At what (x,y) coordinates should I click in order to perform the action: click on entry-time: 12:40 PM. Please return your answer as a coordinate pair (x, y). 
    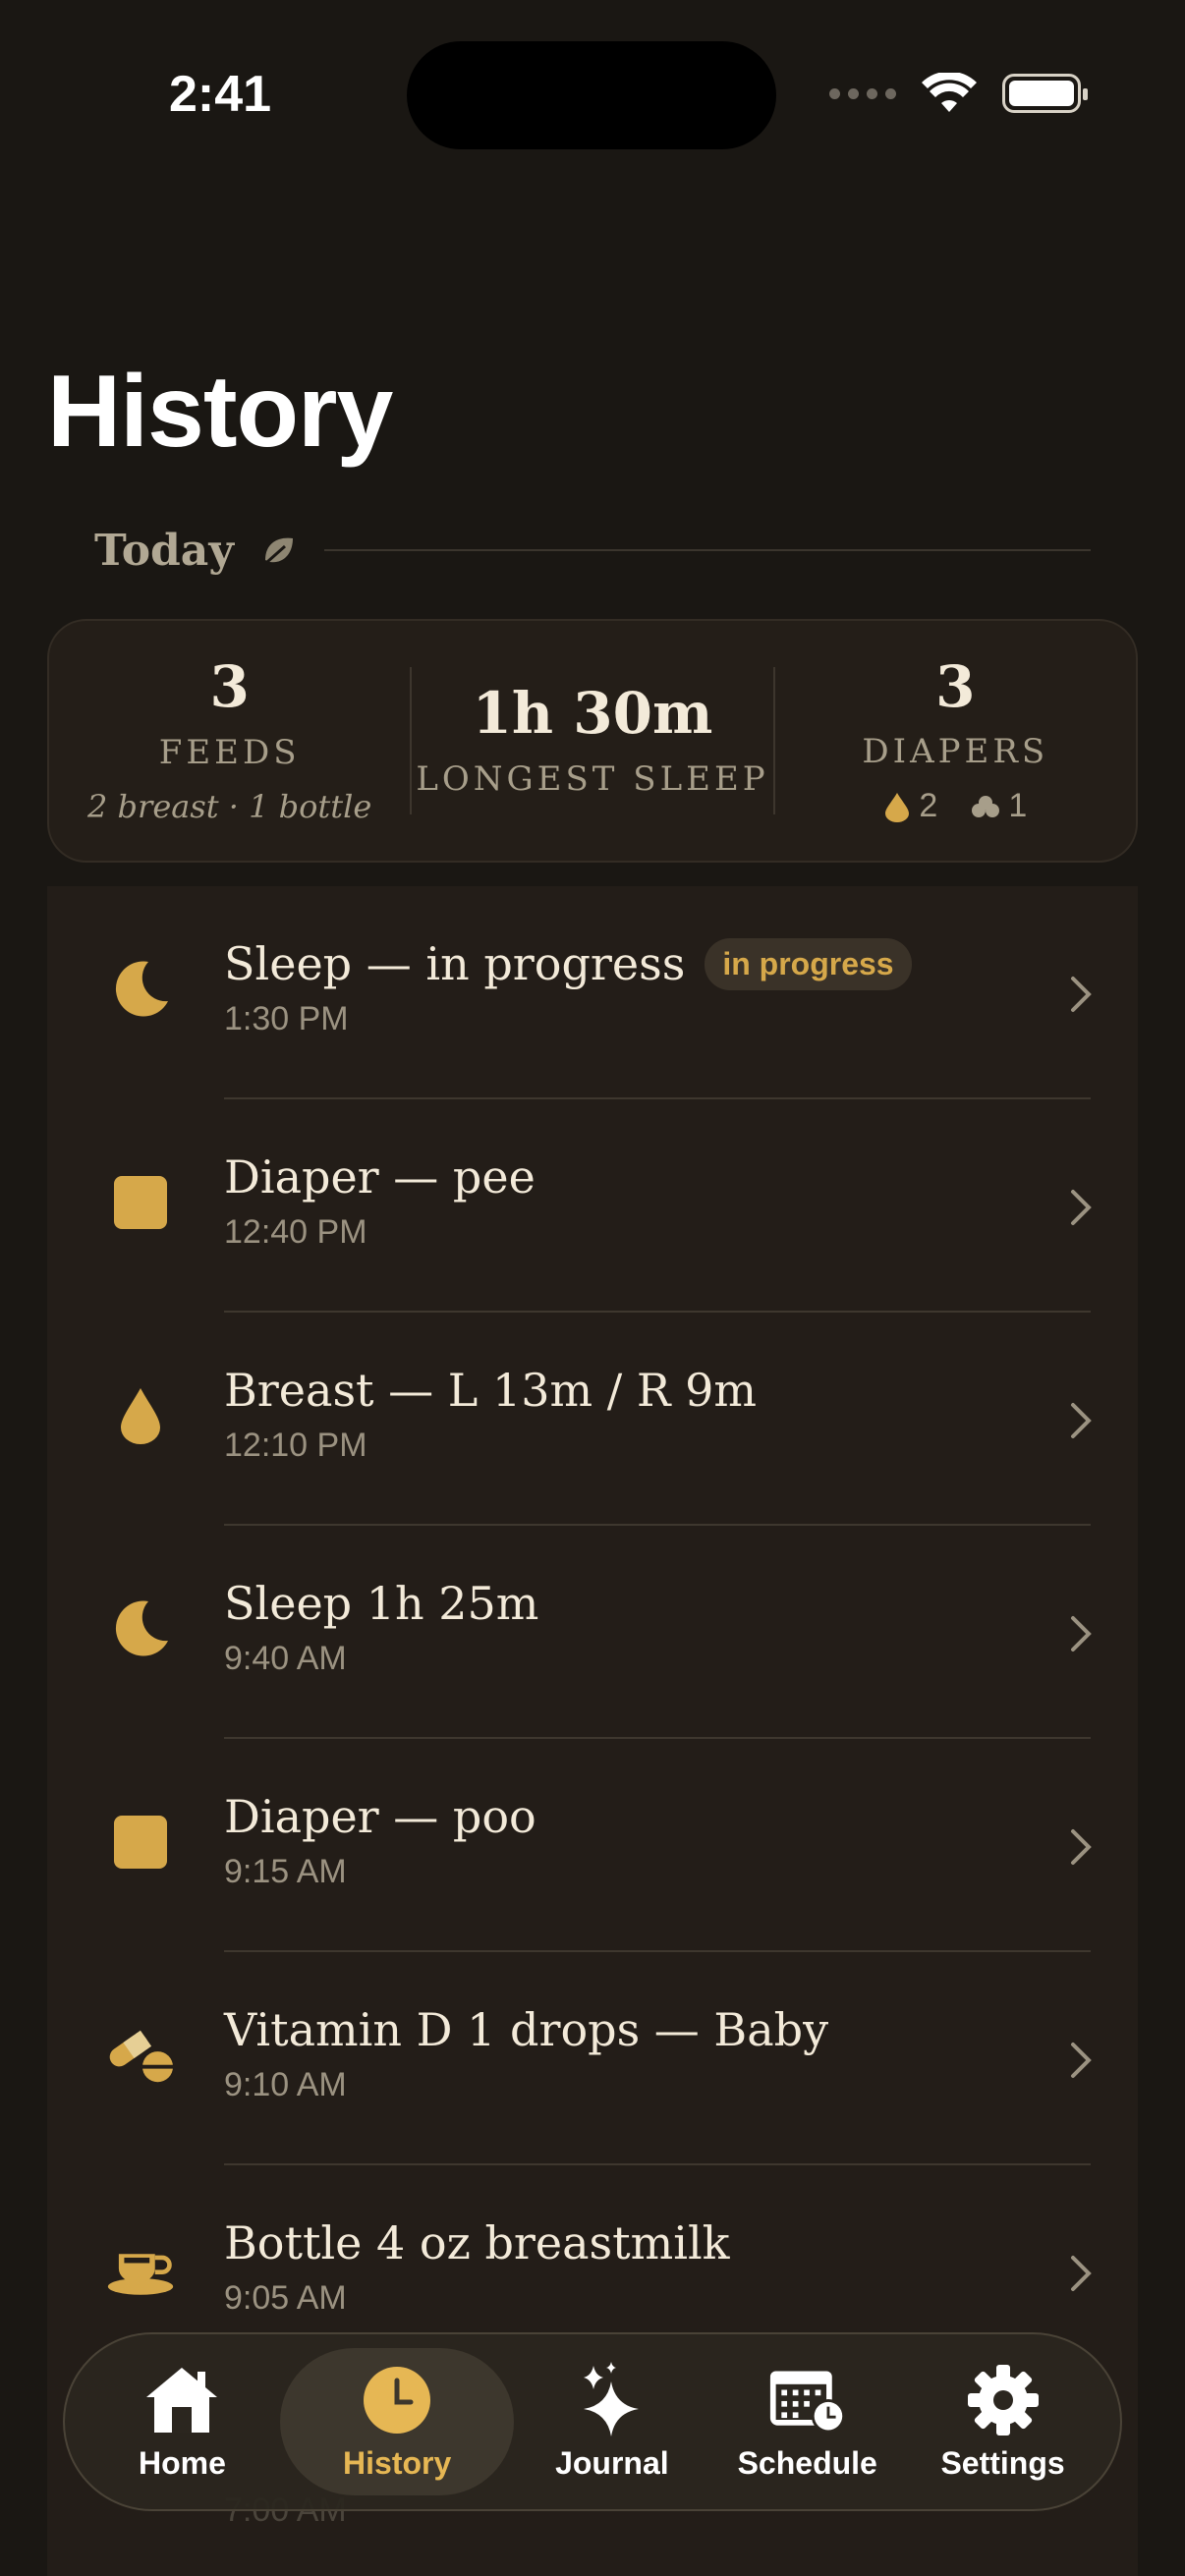
    Looking at the image, I should click on (295, 1232).